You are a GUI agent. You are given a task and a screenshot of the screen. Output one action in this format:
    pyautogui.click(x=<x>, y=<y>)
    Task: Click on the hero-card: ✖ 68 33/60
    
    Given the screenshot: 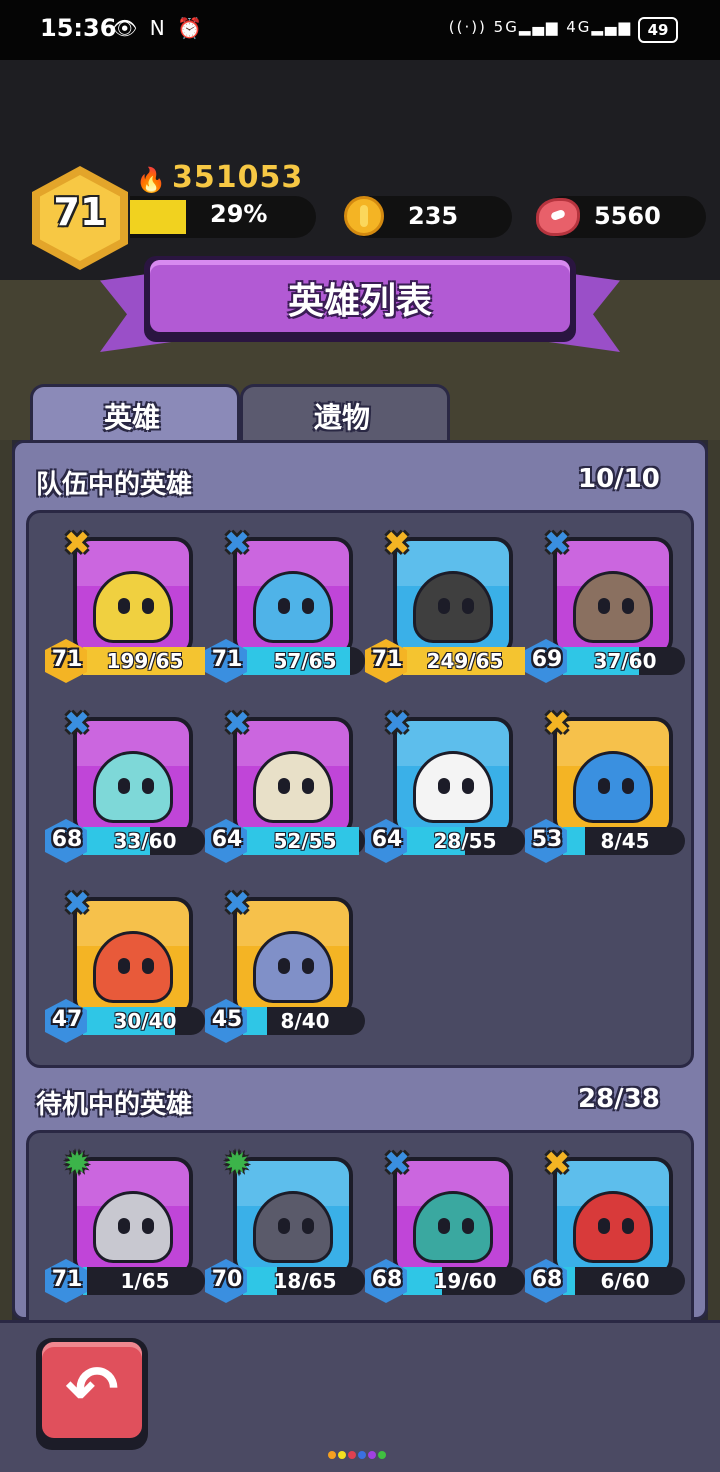 What is the action you would take?
    pyautogui.click(x=125, y=788)
    